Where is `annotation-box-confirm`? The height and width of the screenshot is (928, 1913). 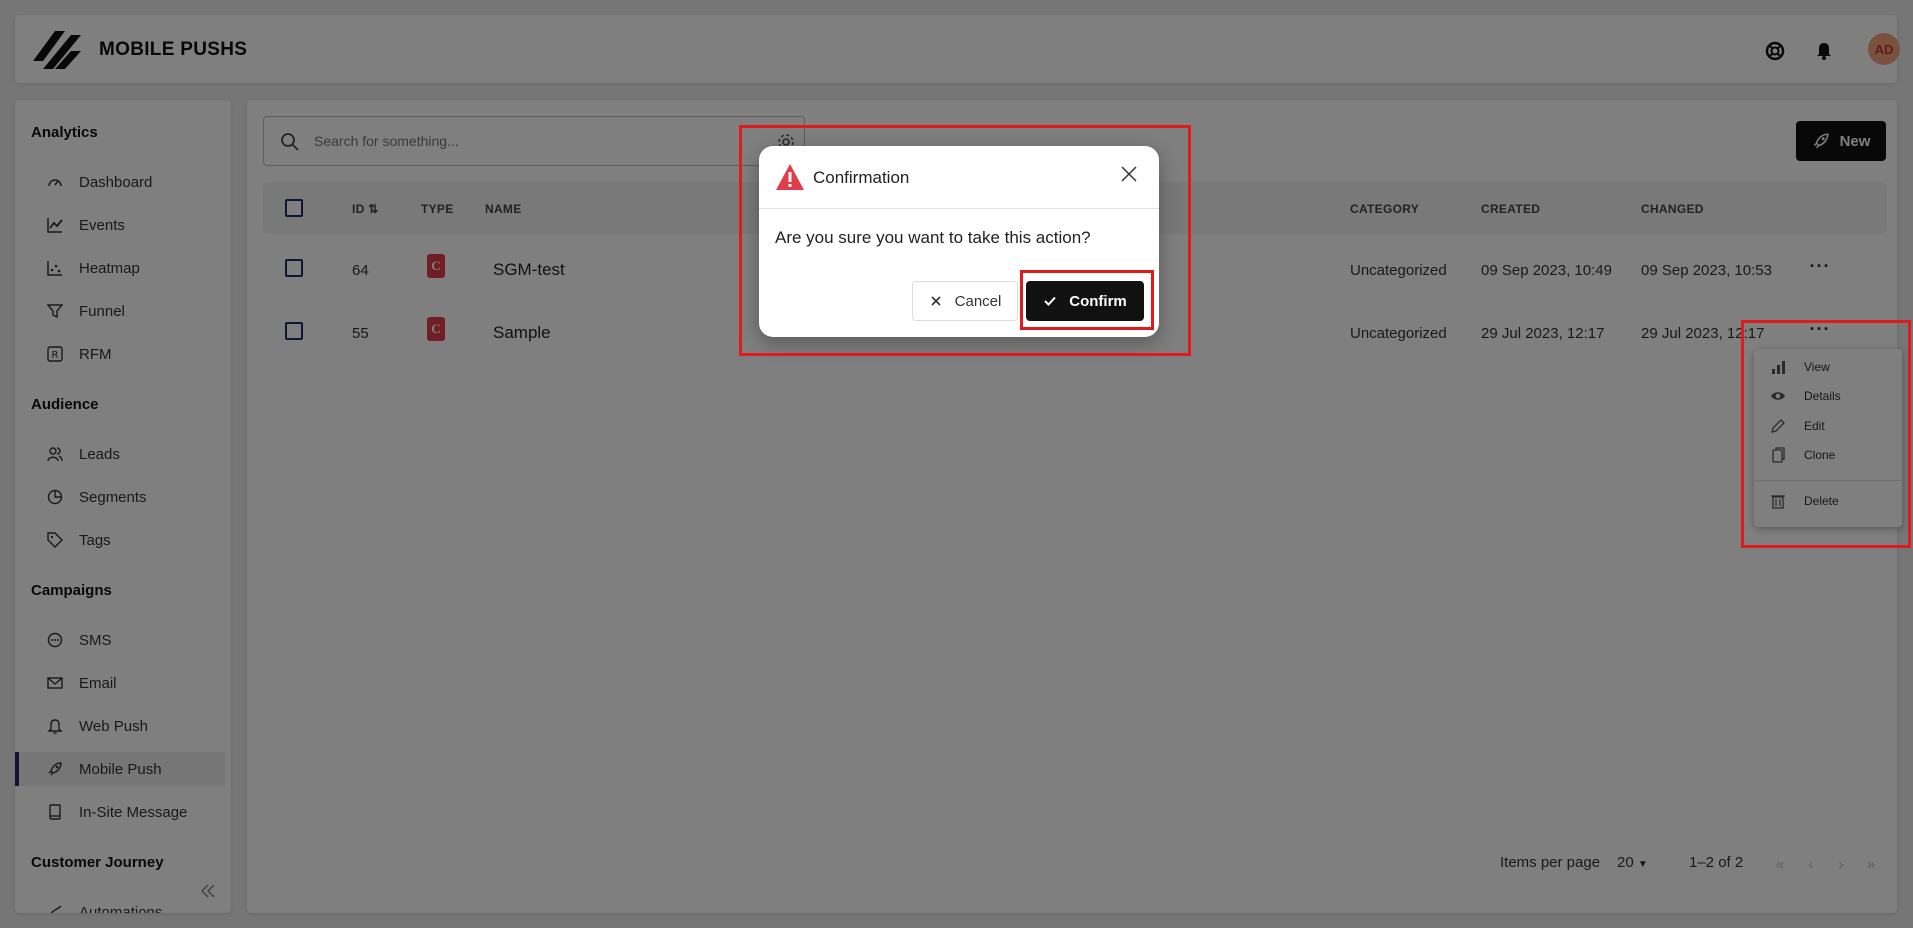
annotation-box-confirm is located at coordinates (1087, 300).